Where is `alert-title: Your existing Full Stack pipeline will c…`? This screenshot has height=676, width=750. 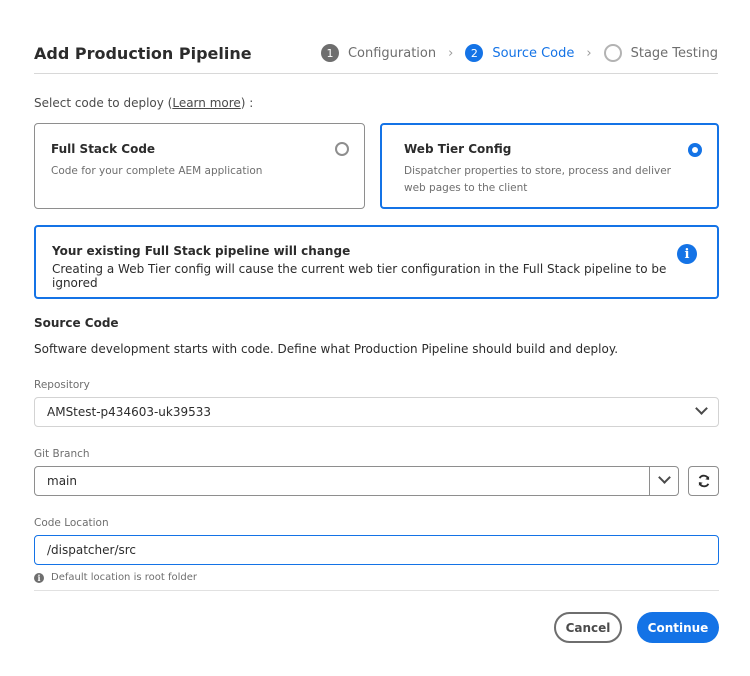
alert-title: Your existing Full Stack pipeline will c… is located at coordinates (201, 251).